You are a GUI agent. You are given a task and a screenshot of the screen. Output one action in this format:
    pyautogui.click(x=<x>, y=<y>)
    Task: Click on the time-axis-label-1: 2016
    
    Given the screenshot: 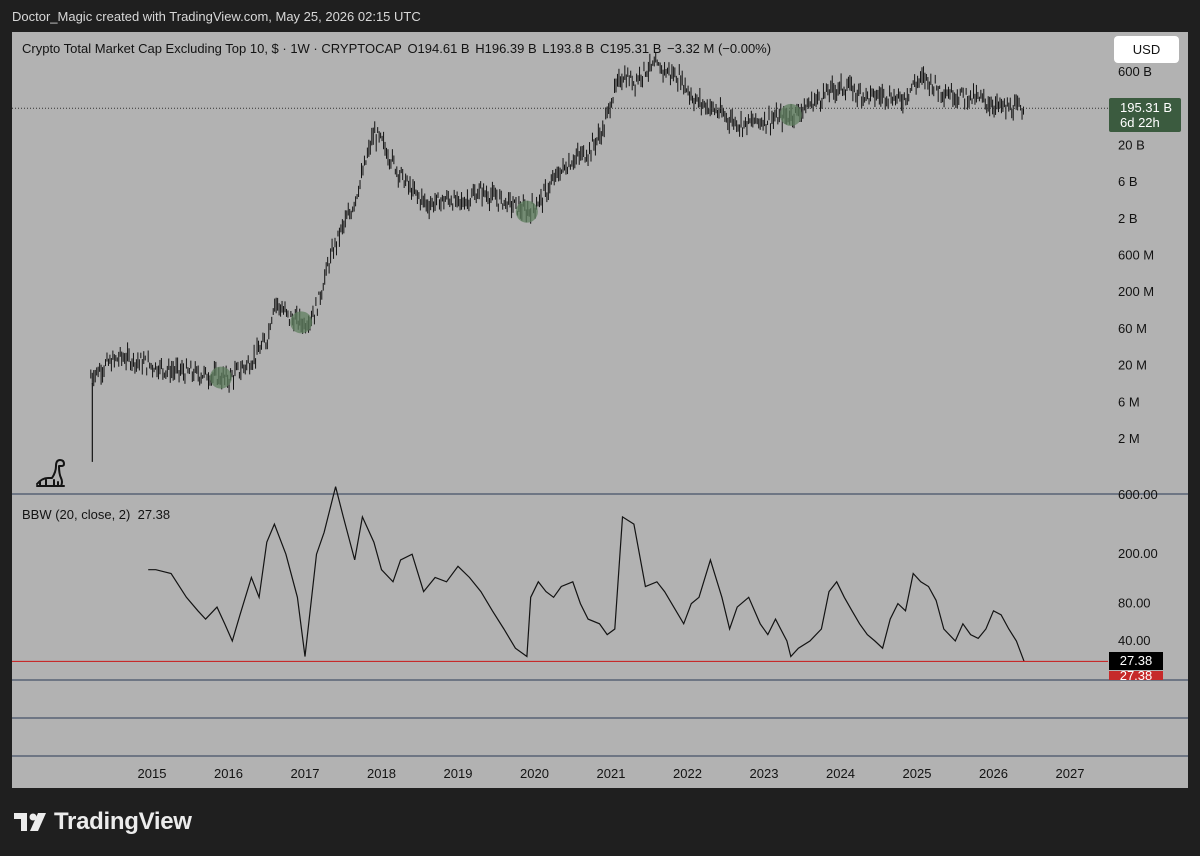 What is the action you would take?
    pyautogui.click(x=228, y=773)
    